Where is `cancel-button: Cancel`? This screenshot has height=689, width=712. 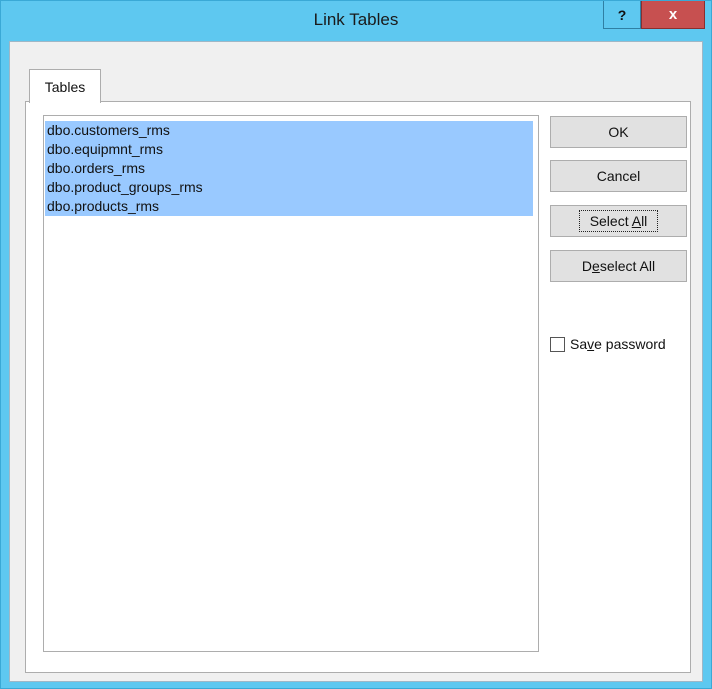 cancel-button: Cancel is located at coordinates (618, 176).